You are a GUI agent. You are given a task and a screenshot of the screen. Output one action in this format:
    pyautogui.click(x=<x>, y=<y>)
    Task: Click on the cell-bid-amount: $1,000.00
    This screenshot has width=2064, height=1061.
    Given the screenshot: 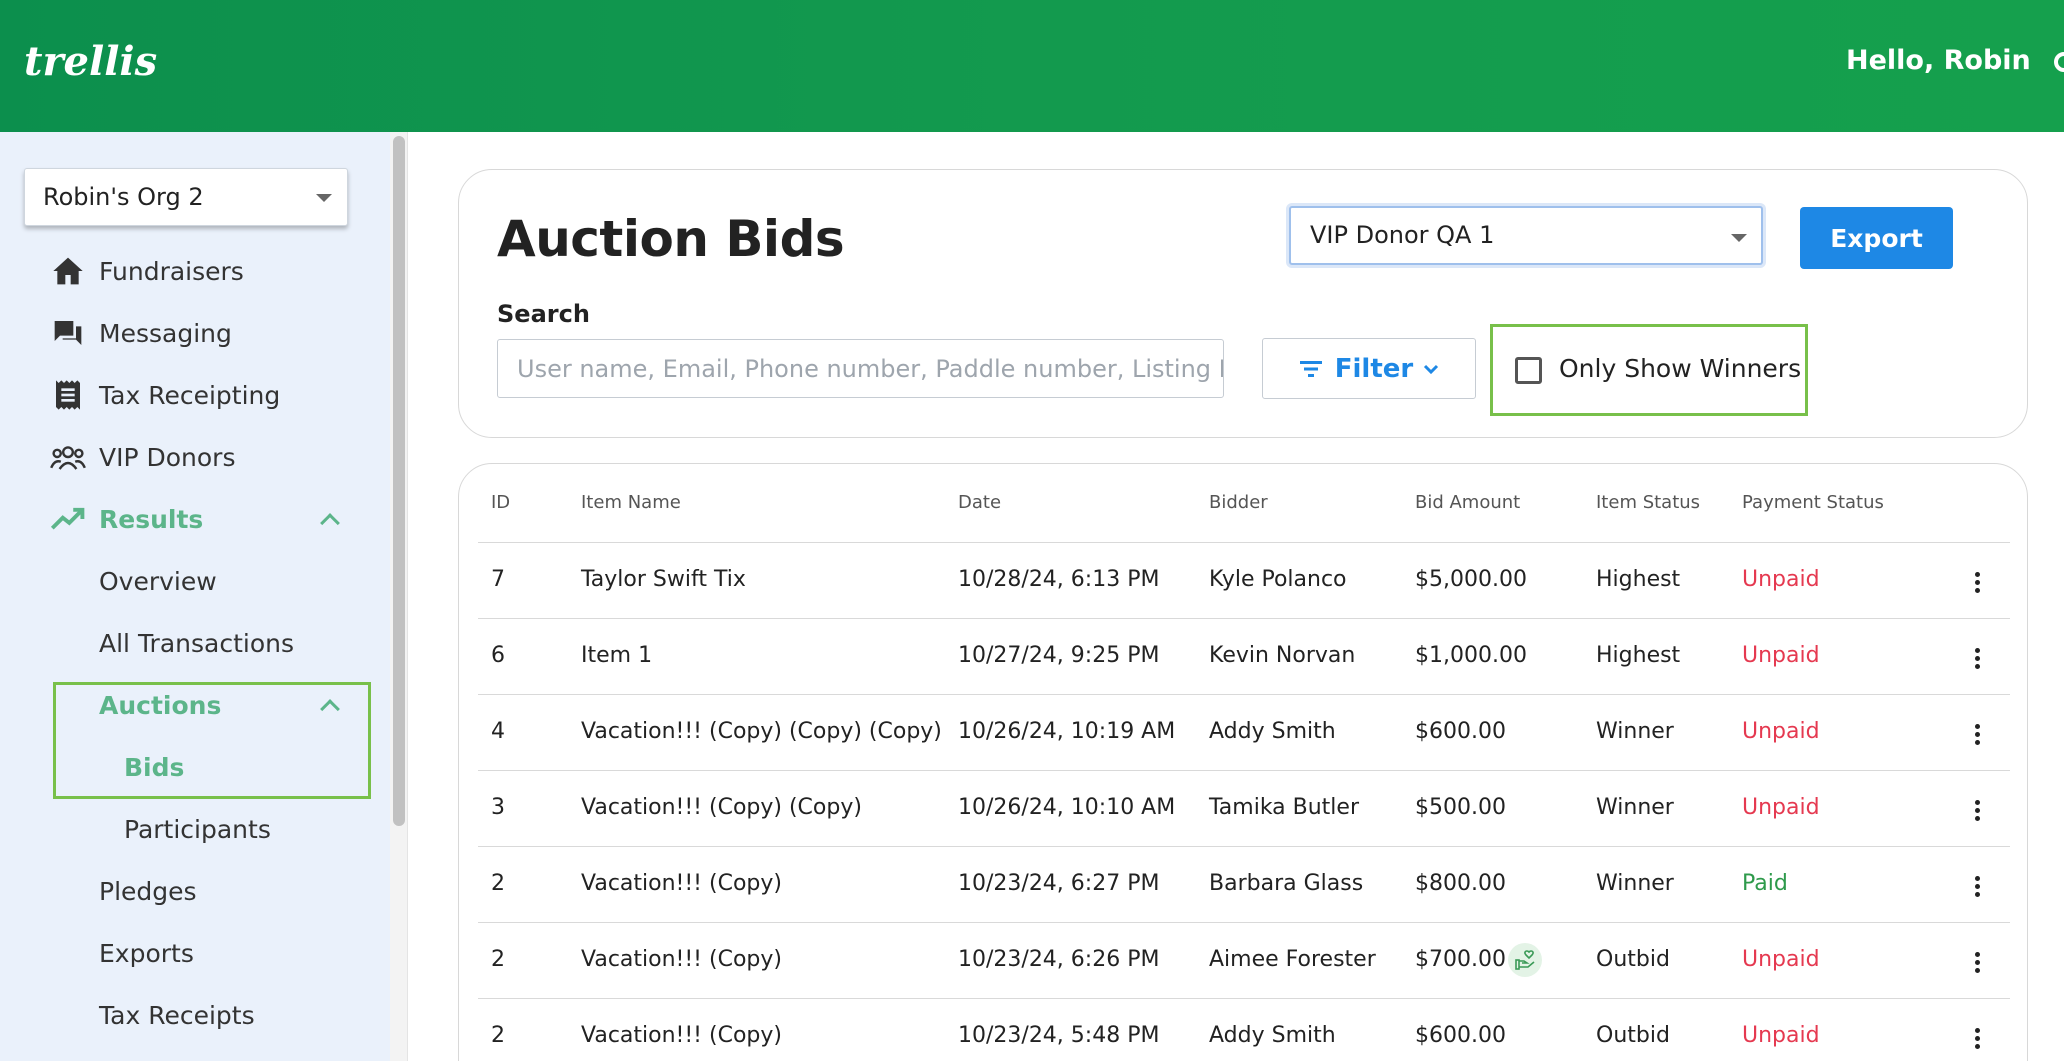 What is the action you would take?
    pyautogui.click(x=1471, y=655)
    